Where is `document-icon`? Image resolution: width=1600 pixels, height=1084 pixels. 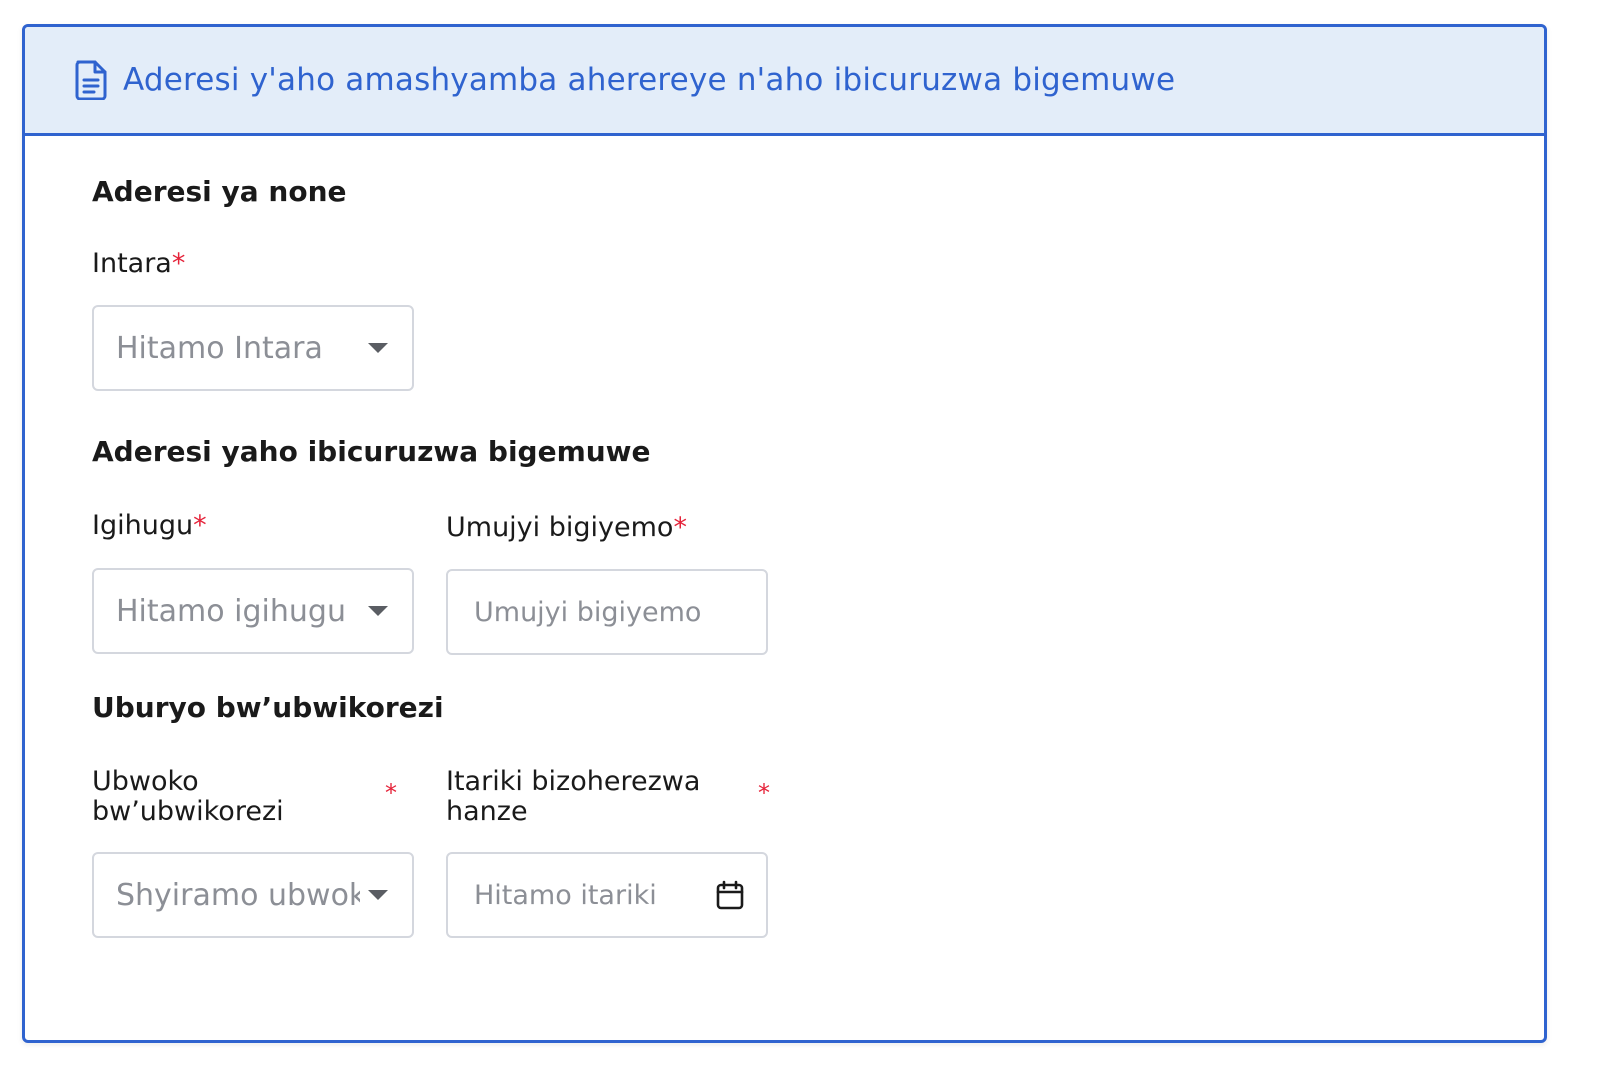
document-icon is located at coordinates (91, 80).